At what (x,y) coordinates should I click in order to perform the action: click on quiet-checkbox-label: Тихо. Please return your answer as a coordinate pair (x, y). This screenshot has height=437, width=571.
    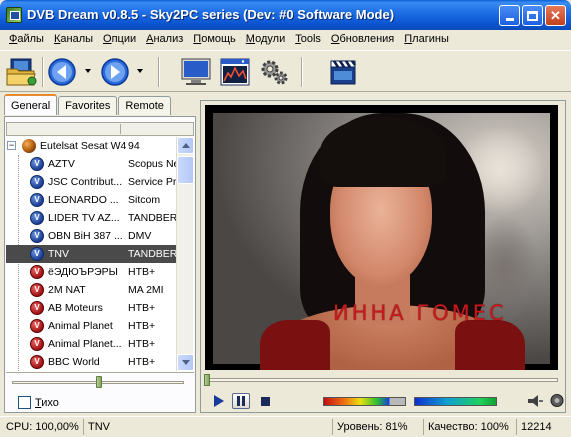
    Looking at the image, I should click on (47, 403).